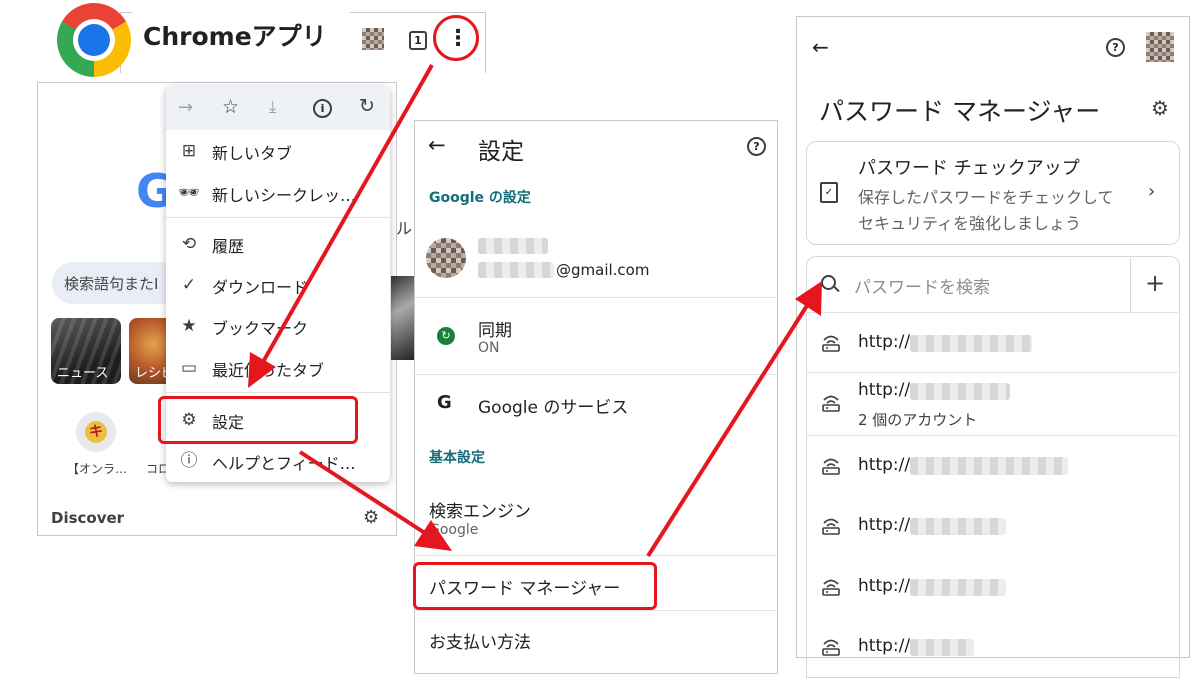 The height and width of the screenshot is (680, 1200). What do you see at coordinates (728, 430) in the screenshot?
I see `arrow-password-manager-to-list` at bounding box center [728, 430].